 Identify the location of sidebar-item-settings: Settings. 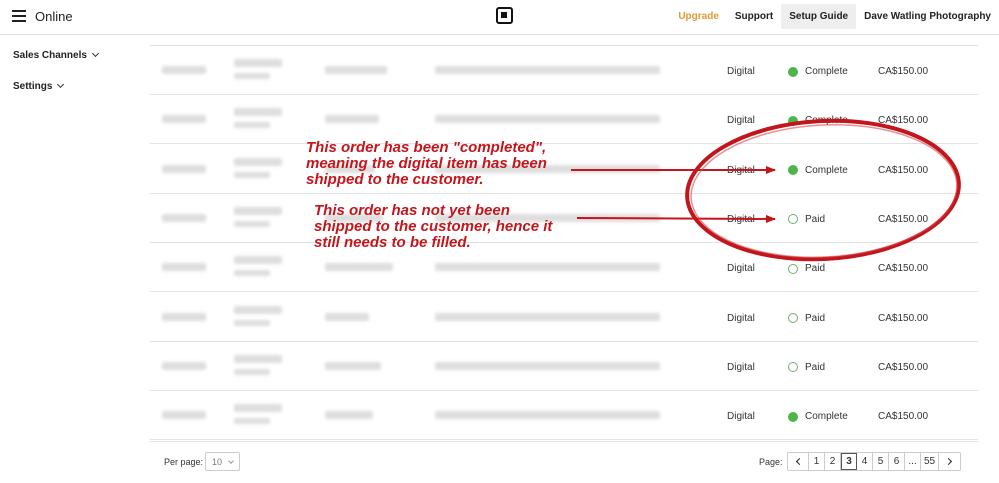
(39, 86).